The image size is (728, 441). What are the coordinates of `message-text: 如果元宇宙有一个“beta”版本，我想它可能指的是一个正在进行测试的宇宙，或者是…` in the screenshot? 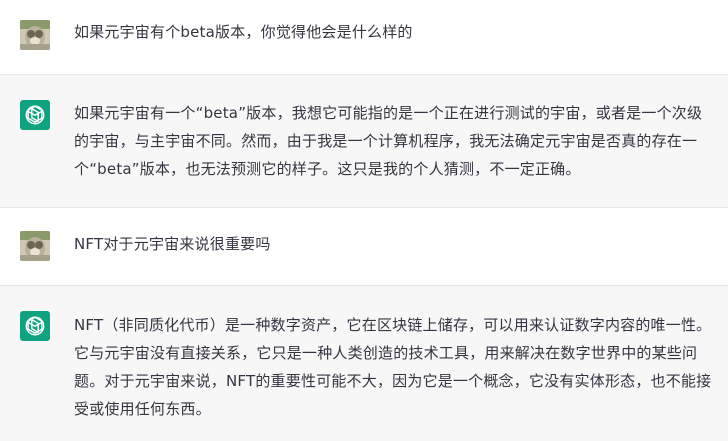 It's located at (388, 141).